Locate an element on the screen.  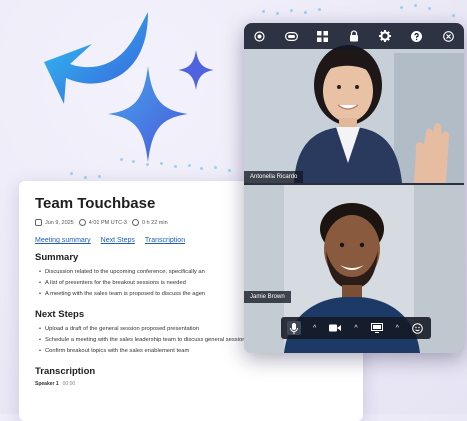
meeting-duration: 0 h 22 min is located at coordinates (149, 222).